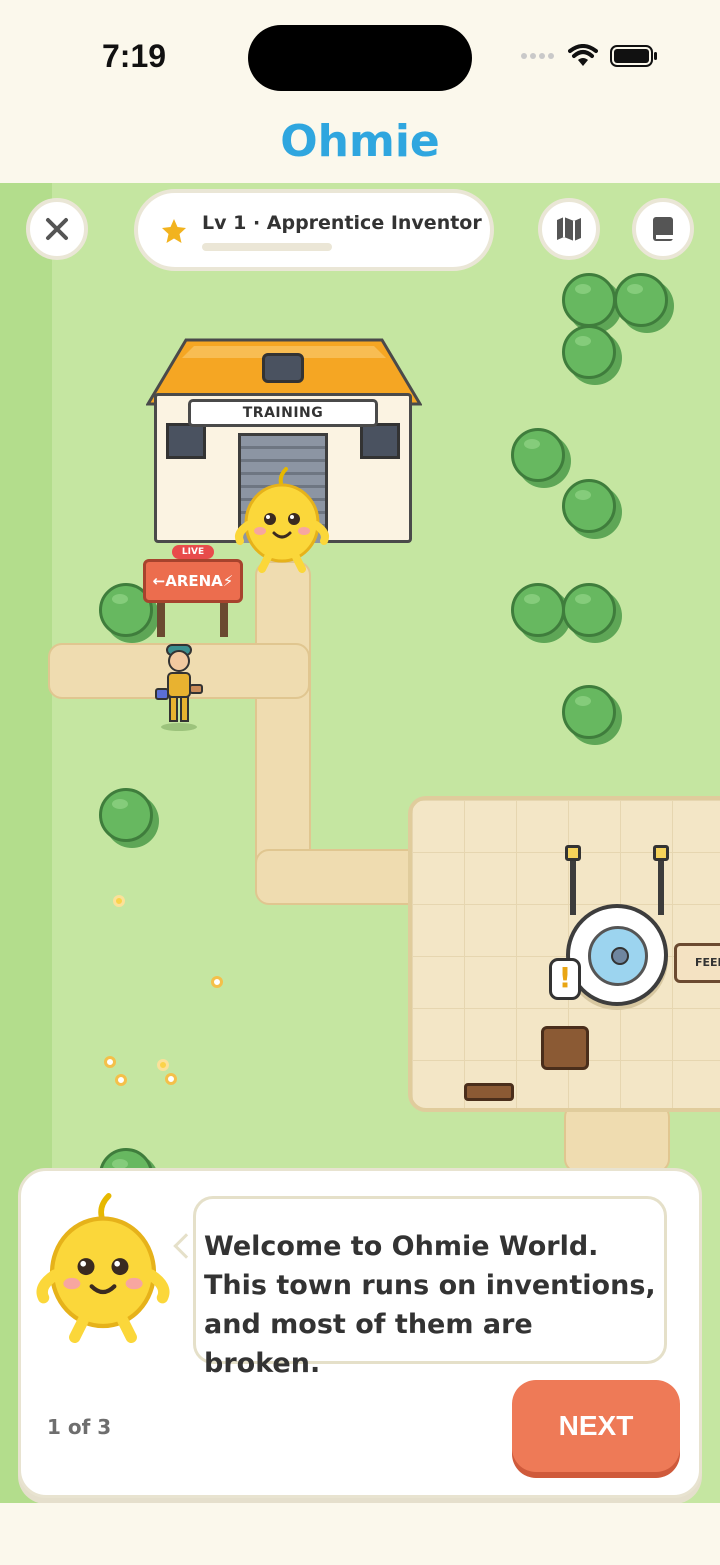 This screenshot has height=1565, width=720. What do you see at coordinates (134, 56) in the screenshot?
I see `status-time: 7:19` at bounding box center [134, 56].